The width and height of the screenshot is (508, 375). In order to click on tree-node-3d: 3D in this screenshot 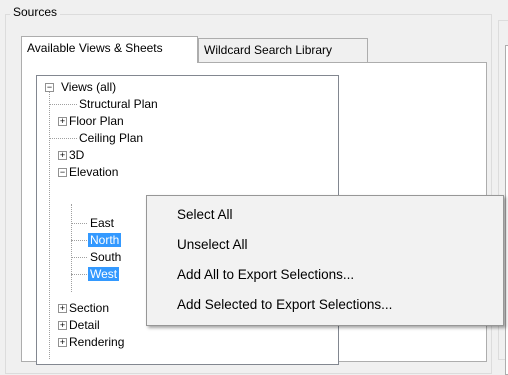, I will do `click(76, 155)`.